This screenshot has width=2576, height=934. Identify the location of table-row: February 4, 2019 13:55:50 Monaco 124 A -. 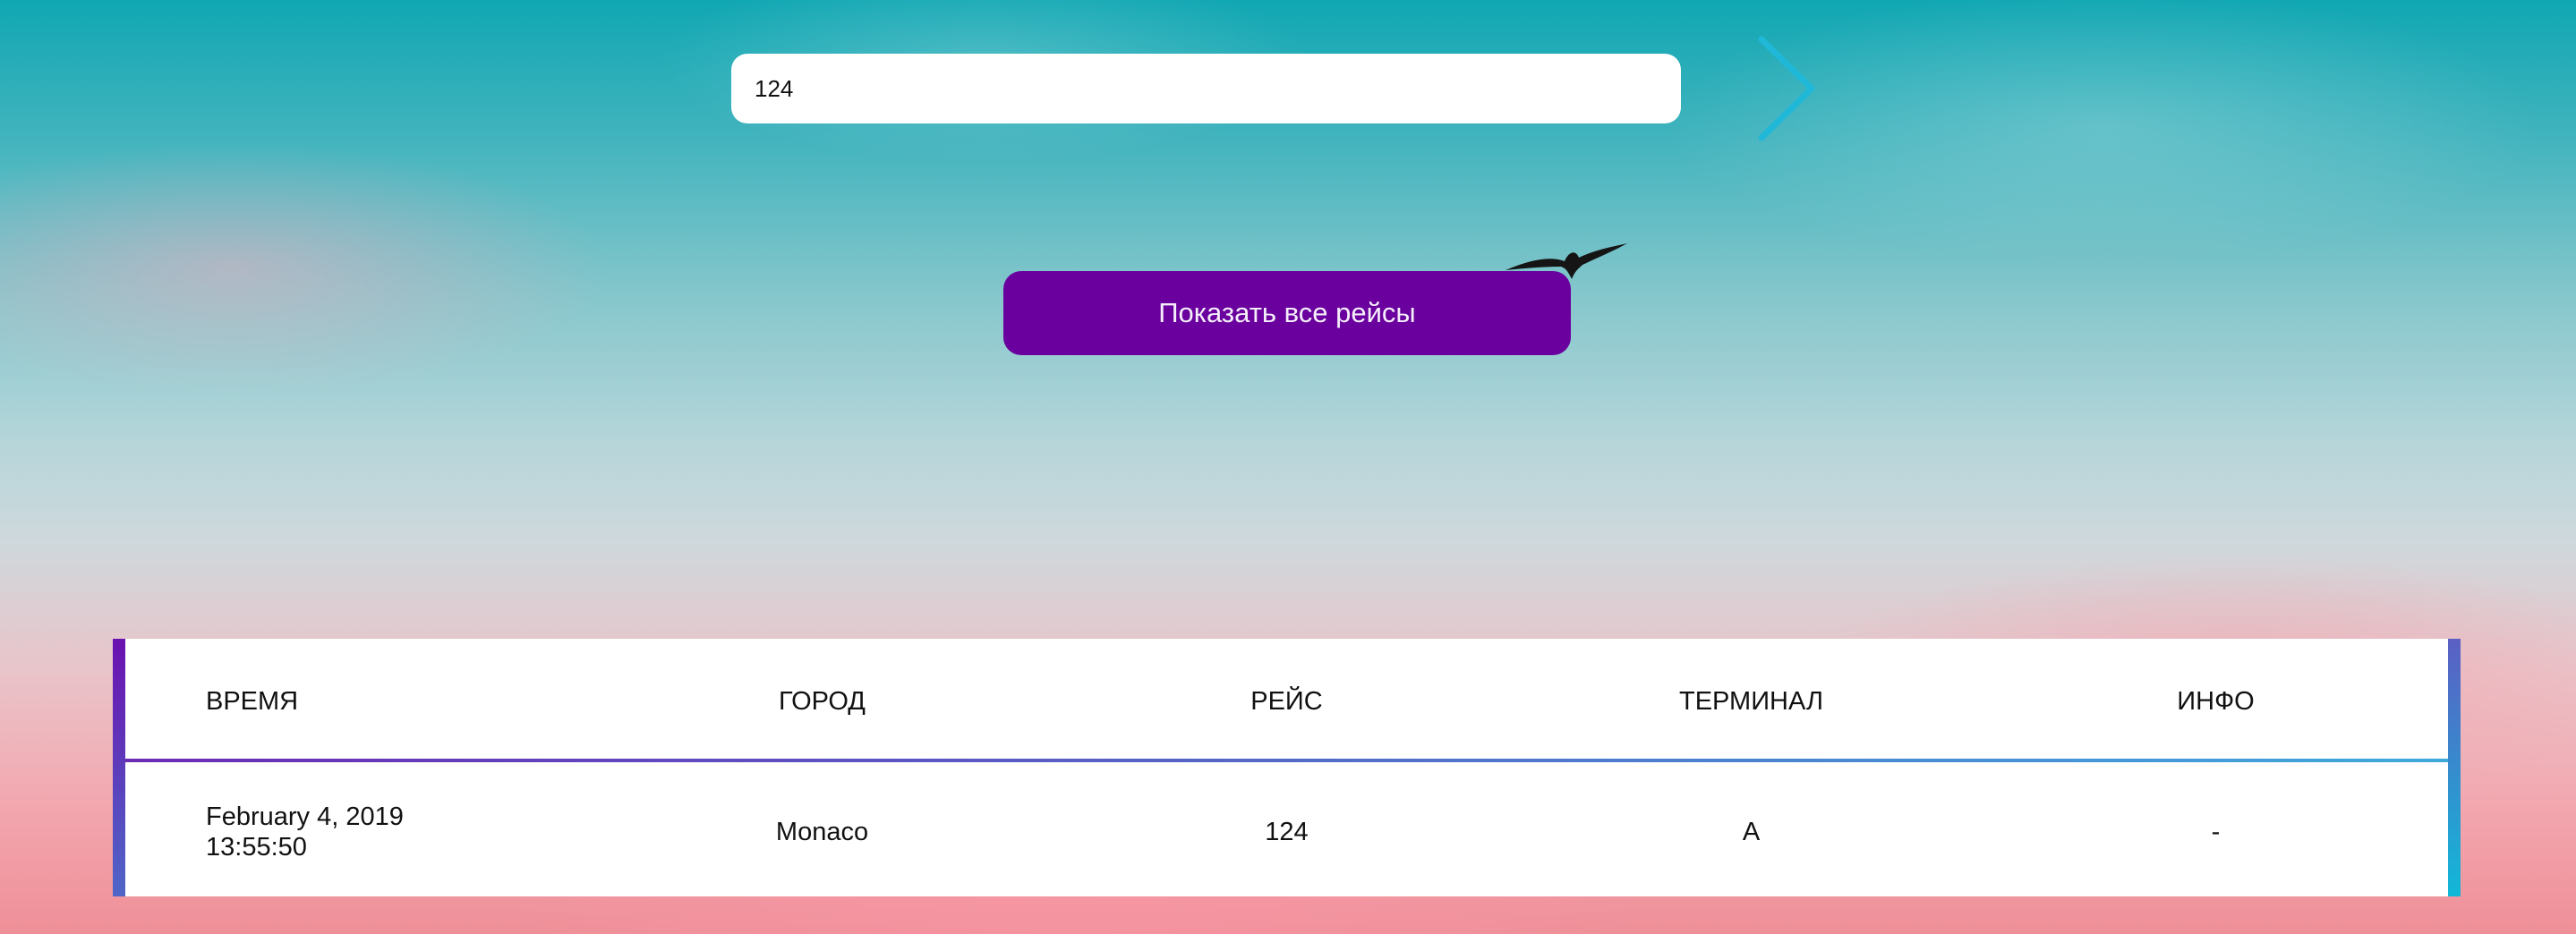
(1286, 831).